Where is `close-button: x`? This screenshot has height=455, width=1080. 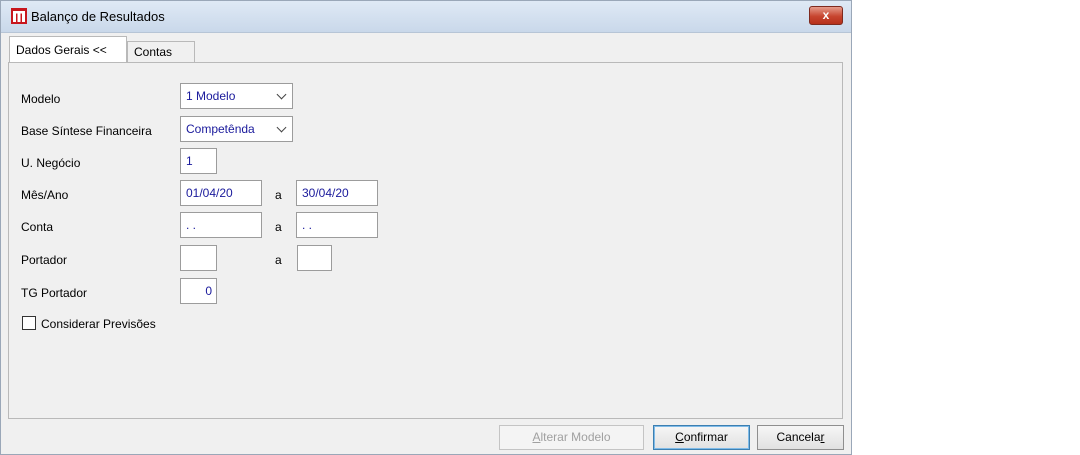
close-button: x is located at coordinates (826, 15).